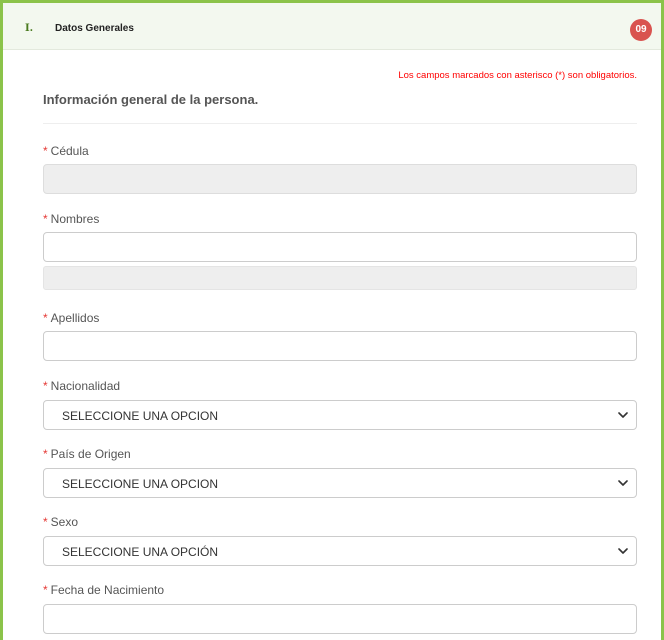 The width and height of the screenshot is (664, 640). Describe the element at coordinates (64, 522) in the screenshot. I see `sexo-label-text: Sexo` at that location.